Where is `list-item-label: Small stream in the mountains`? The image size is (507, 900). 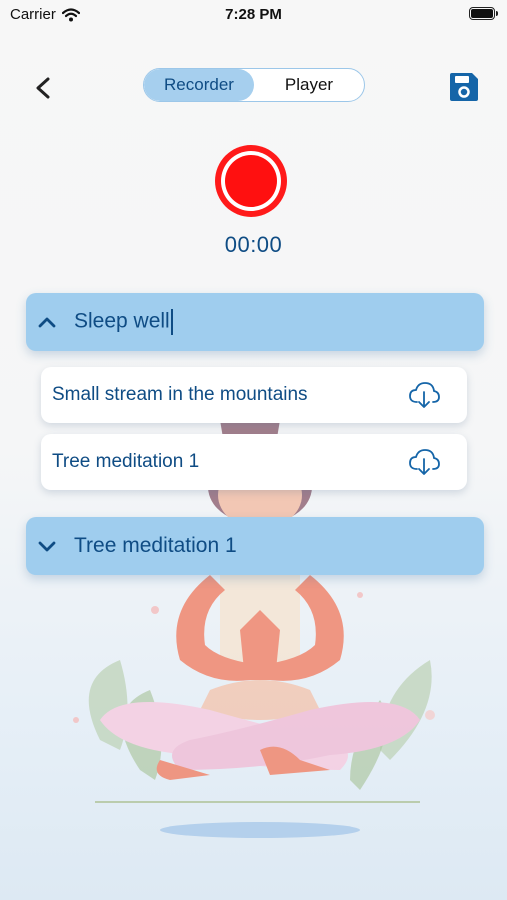 list-item-label: Small stream in the mountains is located at coordinates (180, 394).